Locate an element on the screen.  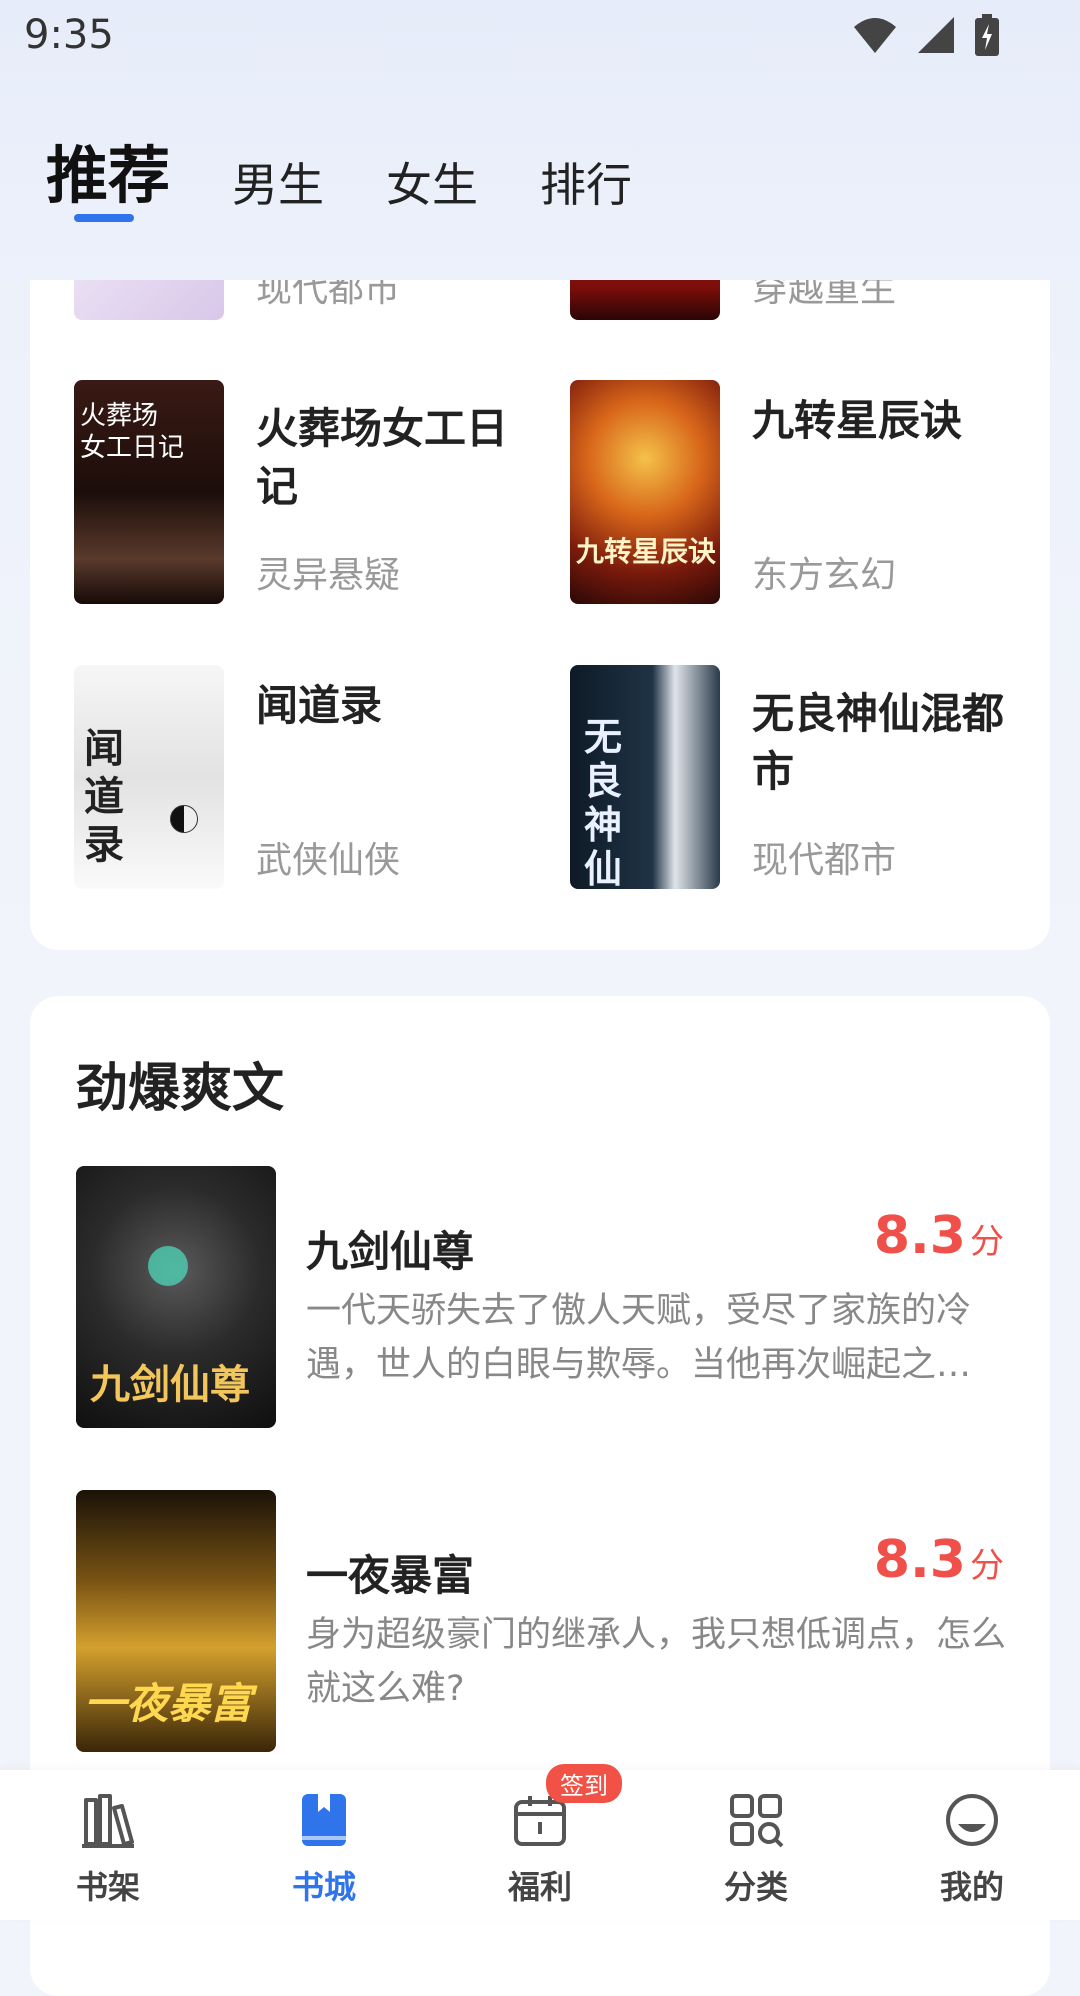
status-icons is located at coordinates (926, 35).